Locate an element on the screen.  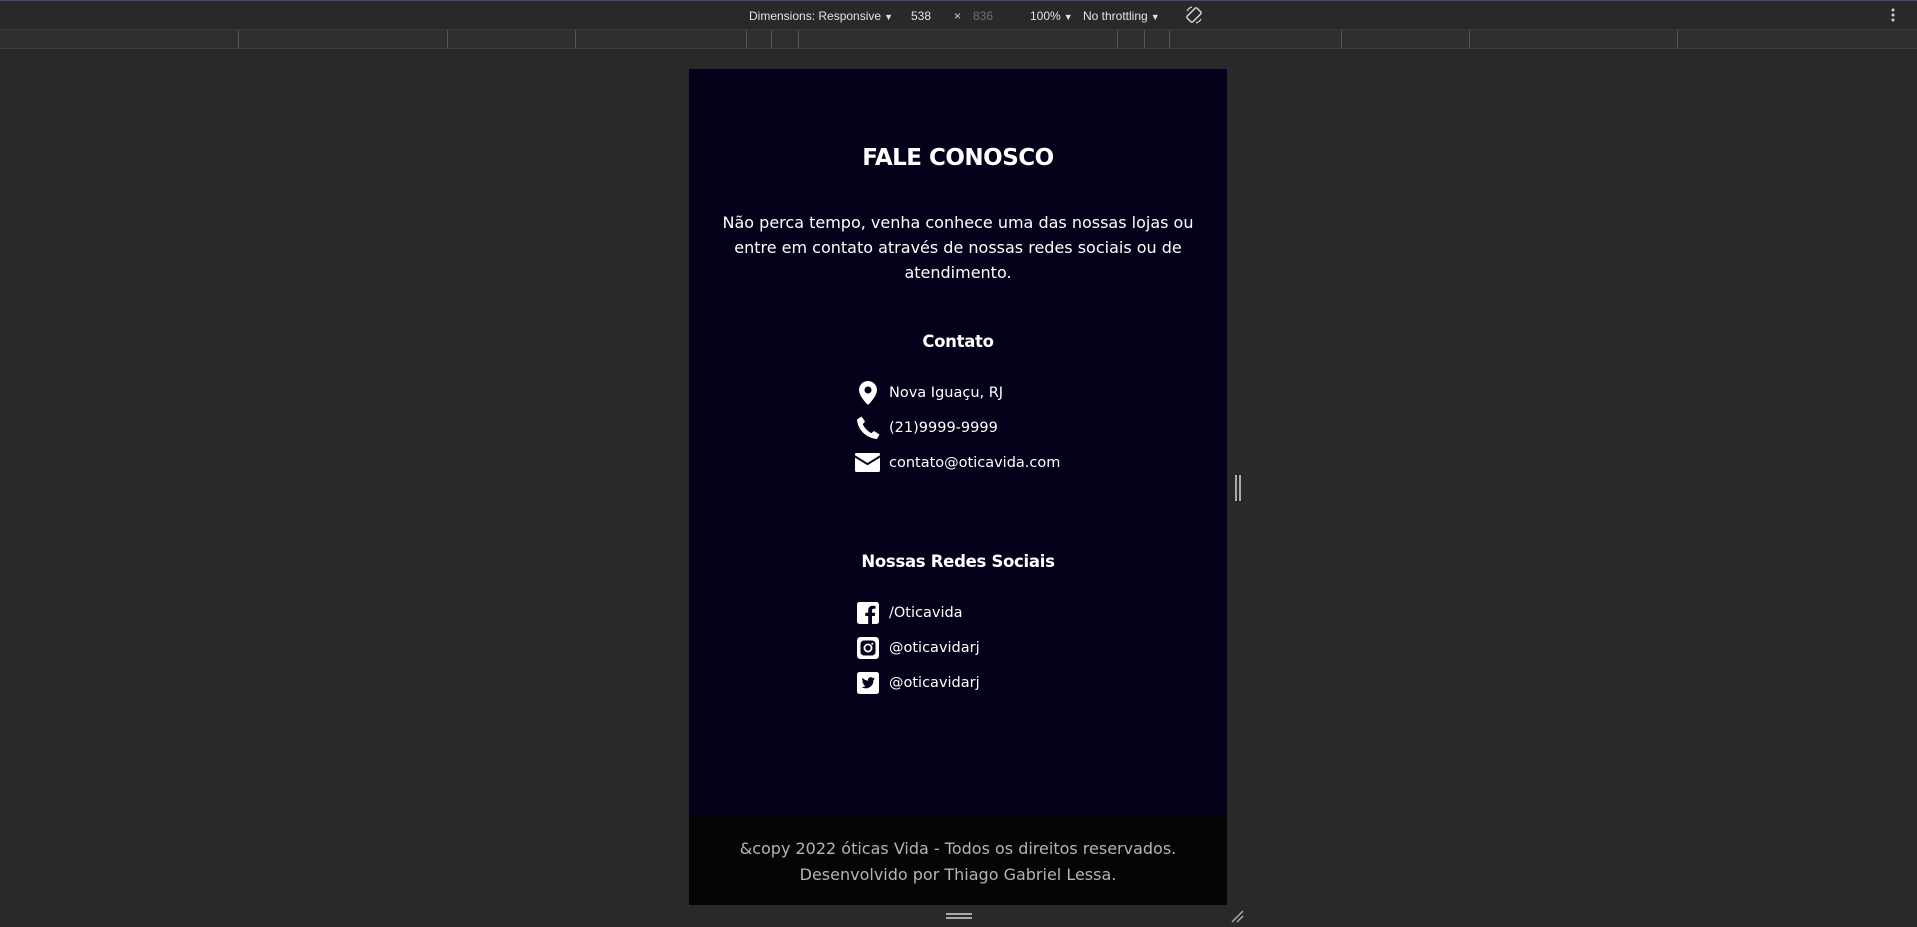
dimensions-dropdown: Dimensions: Responsive ▼ is located at coordinates (821, 16).